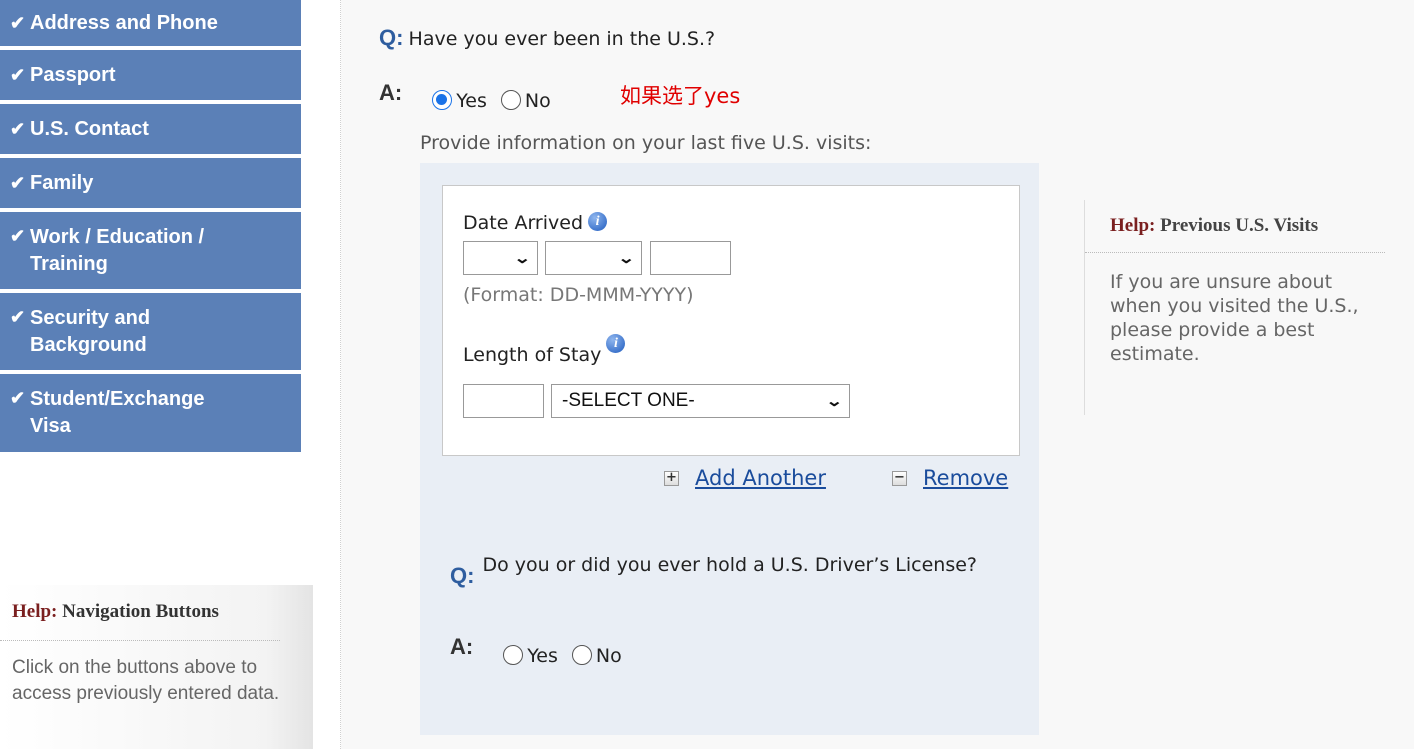 The width and height of the screenshot is (1414, 749). Describe the element at coordinates (690, 258) in the screenshot. I see `year-input` at that location.